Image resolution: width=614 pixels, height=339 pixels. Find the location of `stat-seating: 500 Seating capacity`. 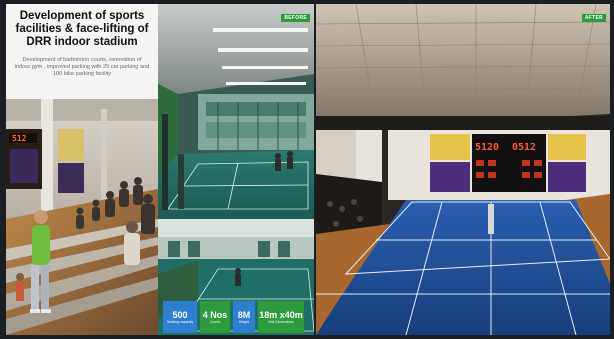

stat-seating: 500 Seating capacity is located at coordinates (180, 317).